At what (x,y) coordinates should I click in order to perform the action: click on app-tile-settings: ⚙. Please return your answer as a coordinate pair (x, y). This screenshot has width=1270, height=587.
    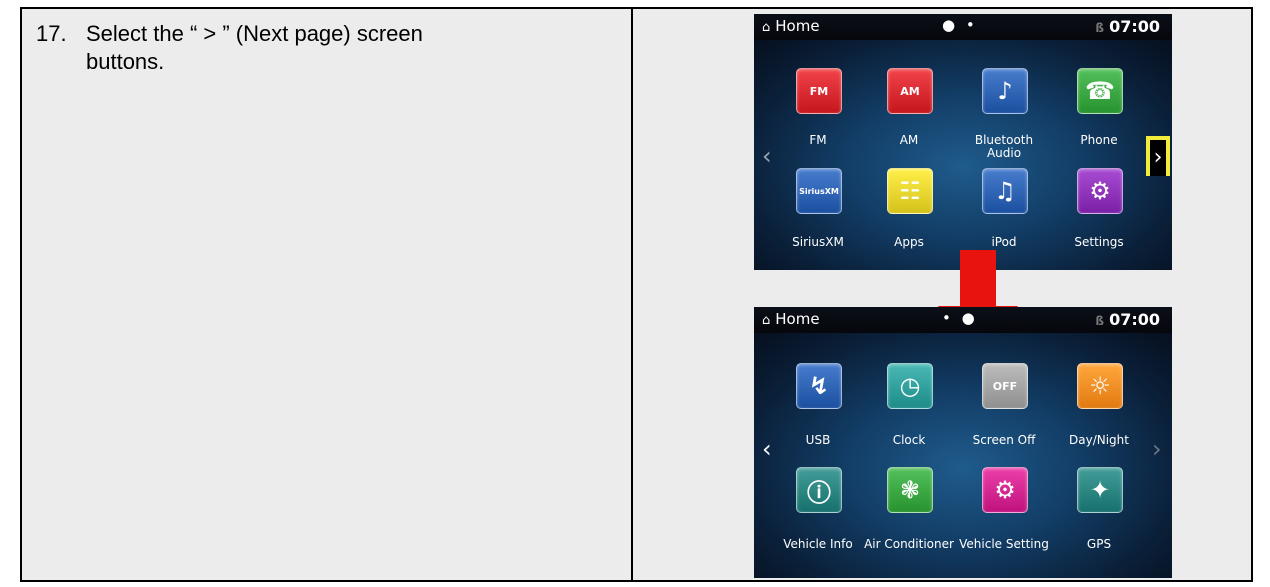
    Looking at the image, I should click on (1100, 191).